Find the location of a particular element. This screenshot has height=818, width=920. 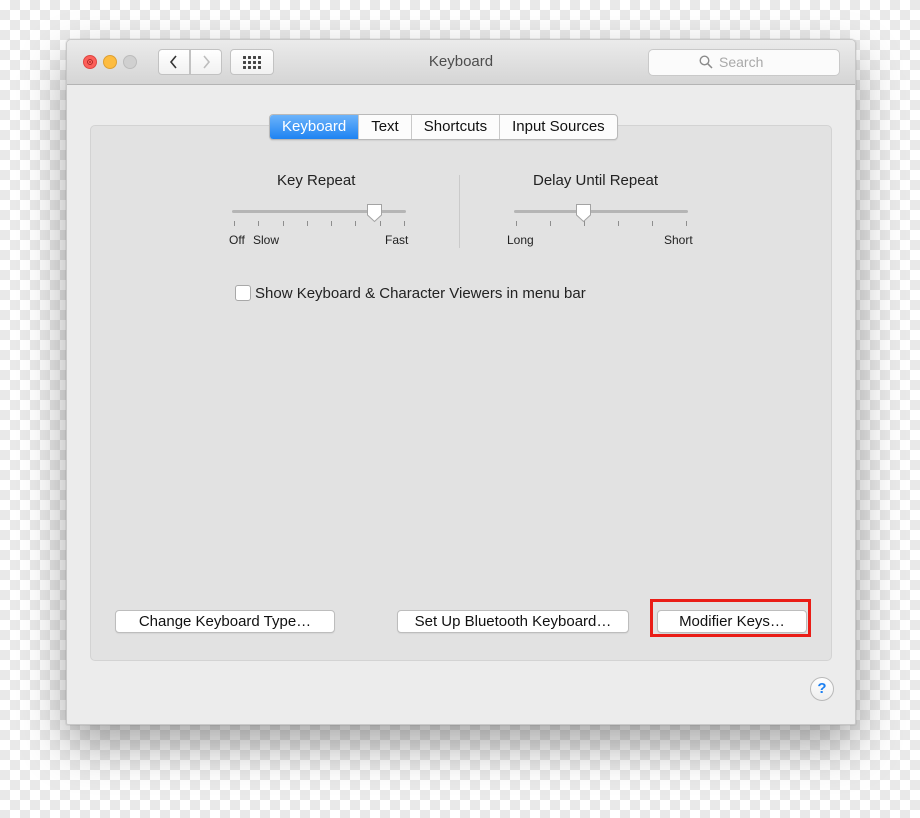

tab-bar: Keyboard Text Shortcuts Input Sources is located at coordinates (443, 127).